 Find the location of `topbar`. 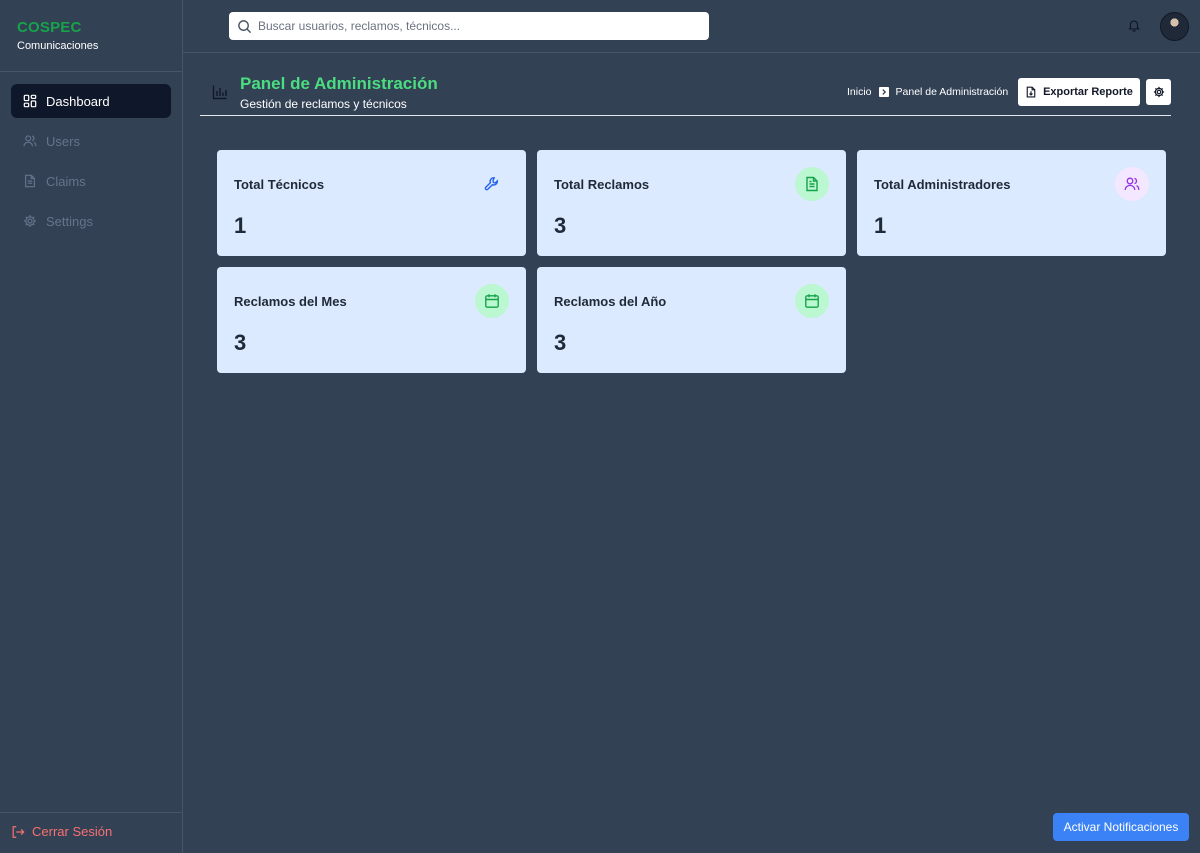

topbar is located at coordinates (691, 26).